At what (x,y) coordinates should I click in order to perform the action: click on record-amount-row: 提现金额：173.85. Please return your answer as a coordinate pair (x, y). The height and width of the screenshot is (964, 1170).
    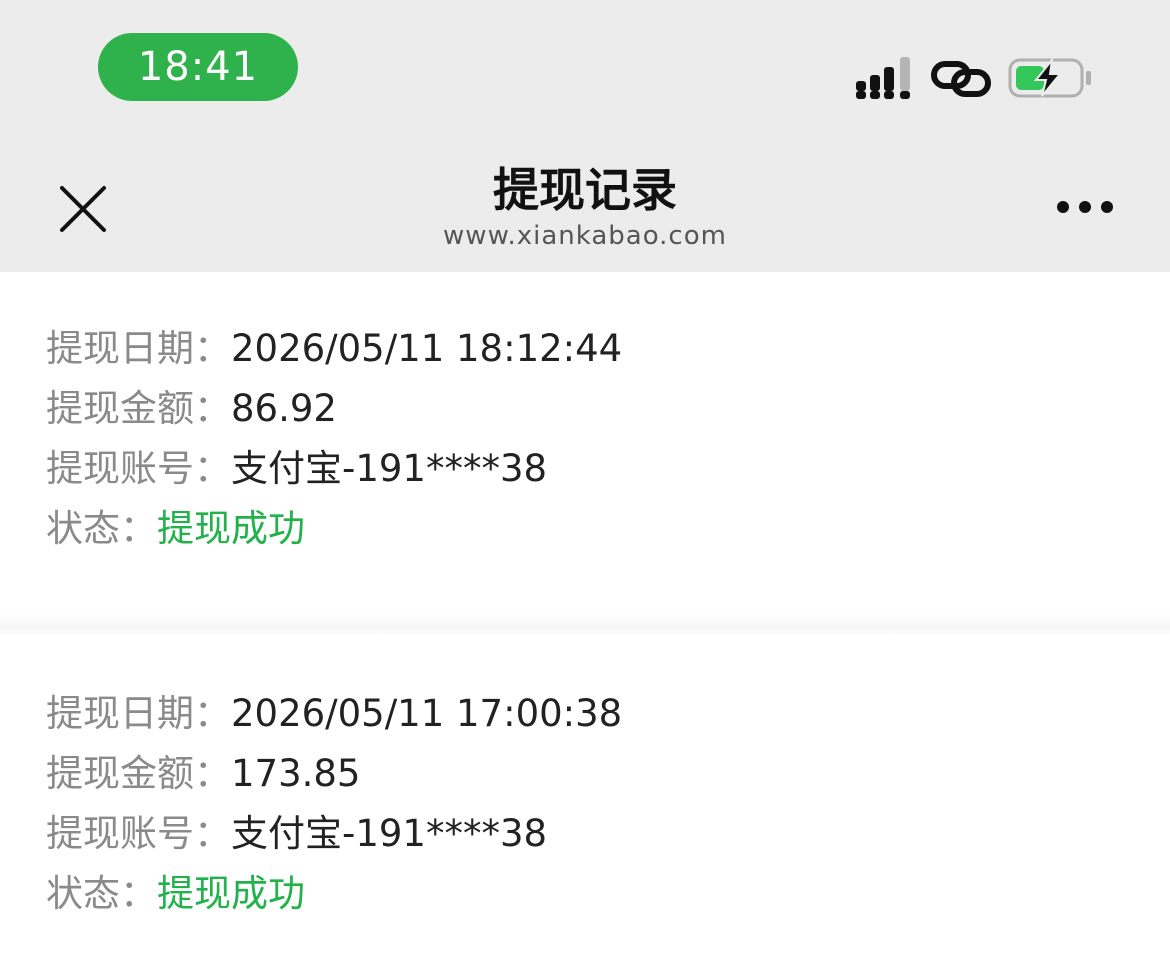
    Looking at the image, I should click on (203, 774).